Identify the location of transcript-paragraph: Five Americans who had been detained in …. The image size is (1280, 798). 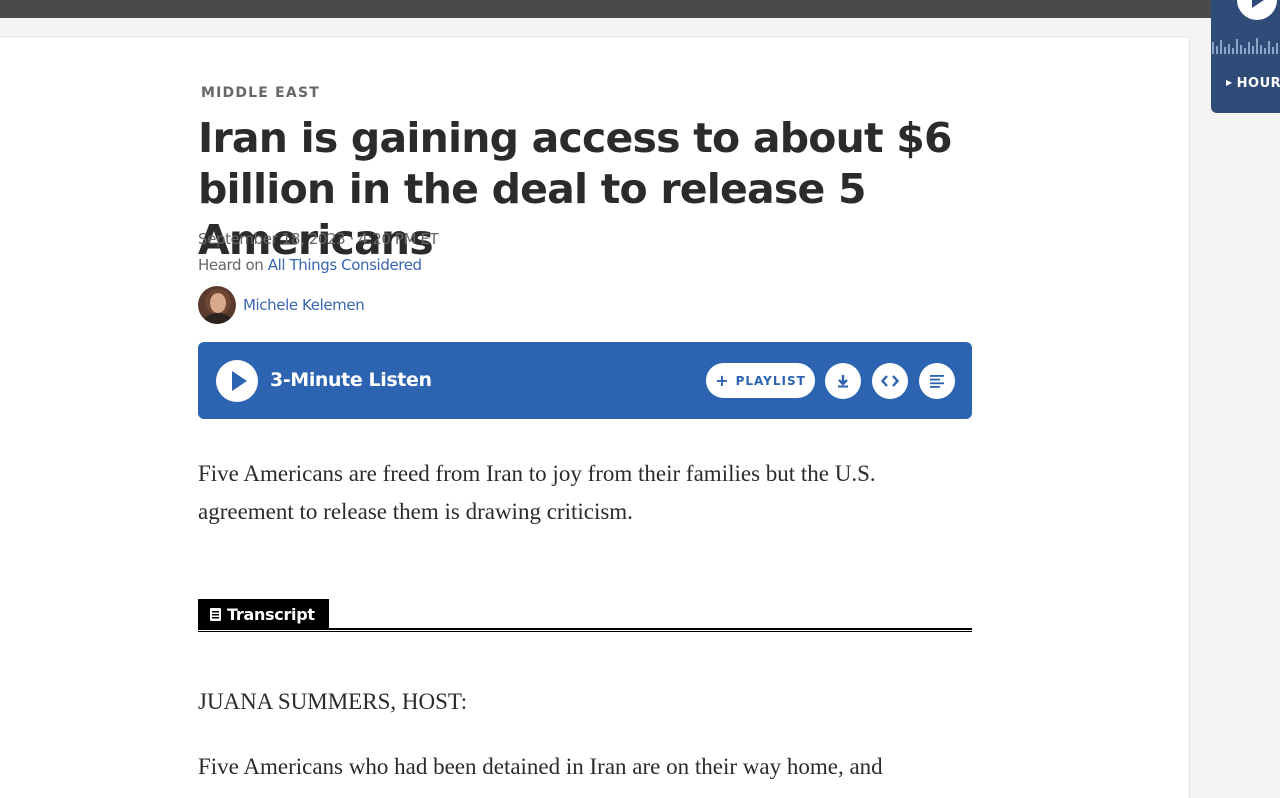
(540, 766).